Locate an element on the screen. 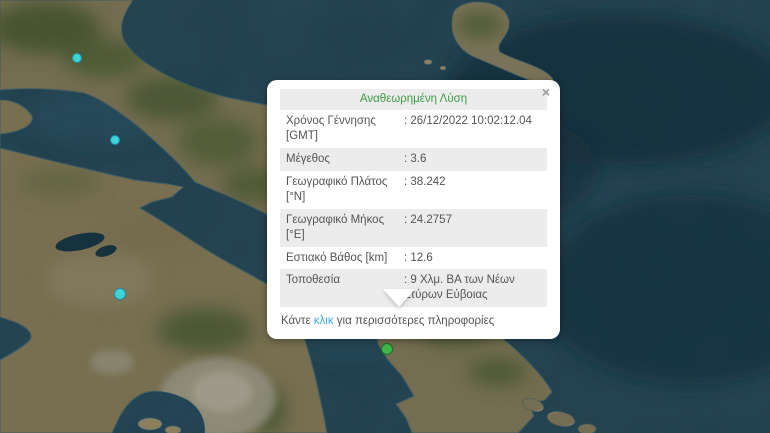 The width and height of the screenshot is (770, 433). popup-row-value: : 9 Χλμ. ΒΑ των Νέων Στύρων Εύβοιας is located at coordinates (459, 288).